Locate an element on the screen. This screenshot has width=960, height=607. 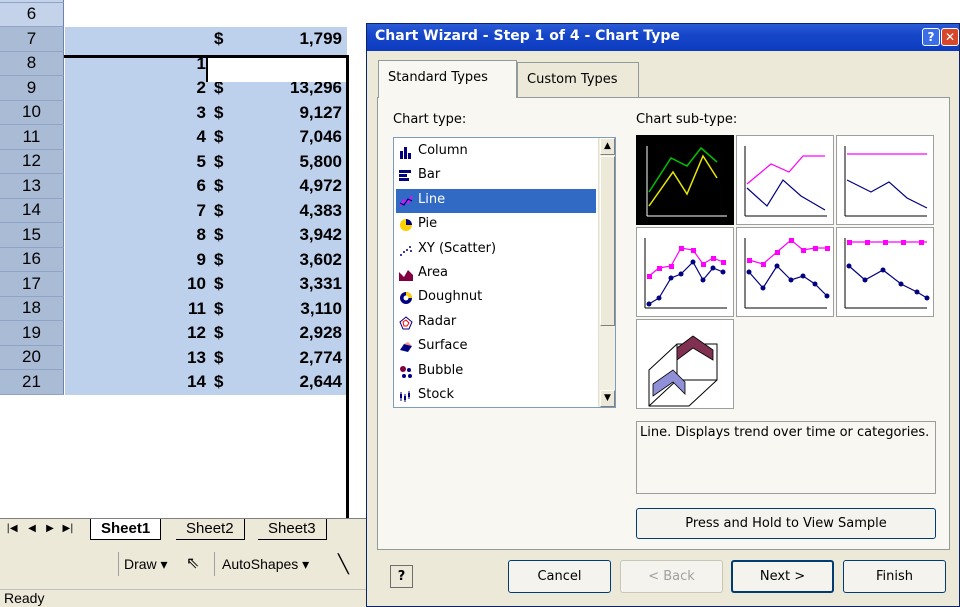
rank-cell: 4 is located at coordinates (153, 137).